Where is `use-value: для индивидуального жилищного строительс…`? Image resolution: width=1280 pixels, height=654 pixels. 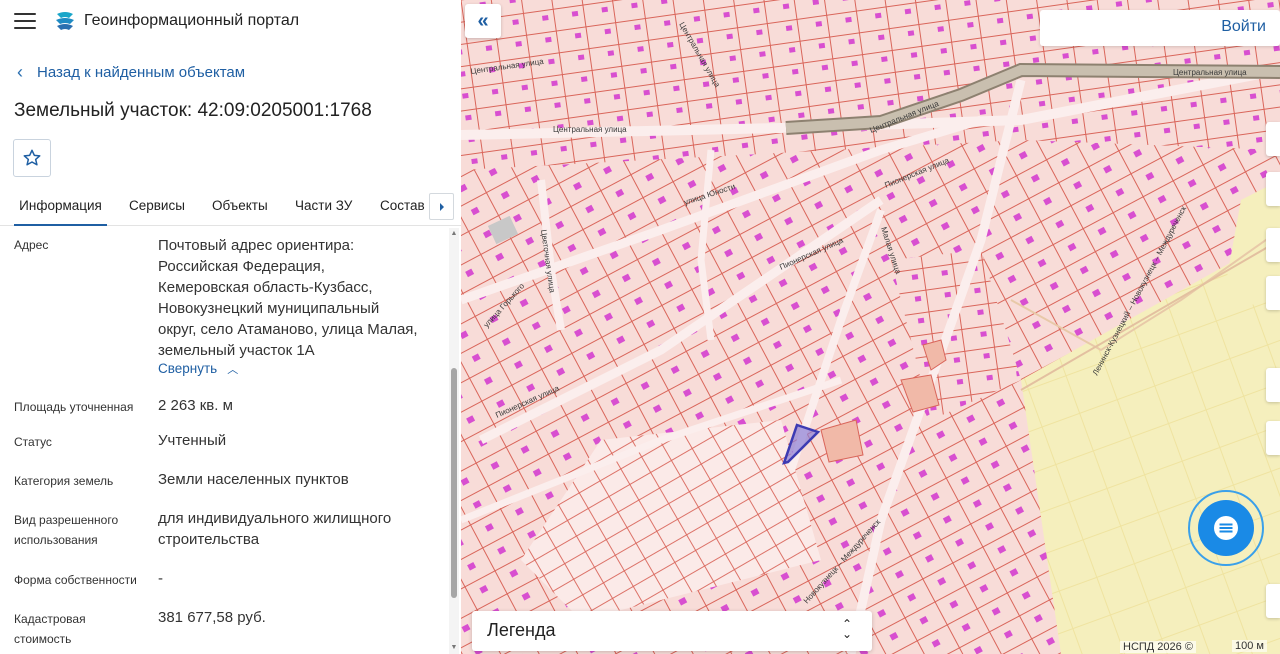
use-value: для индивидуального жилищного строительс… is located at coordinates (300, 529).